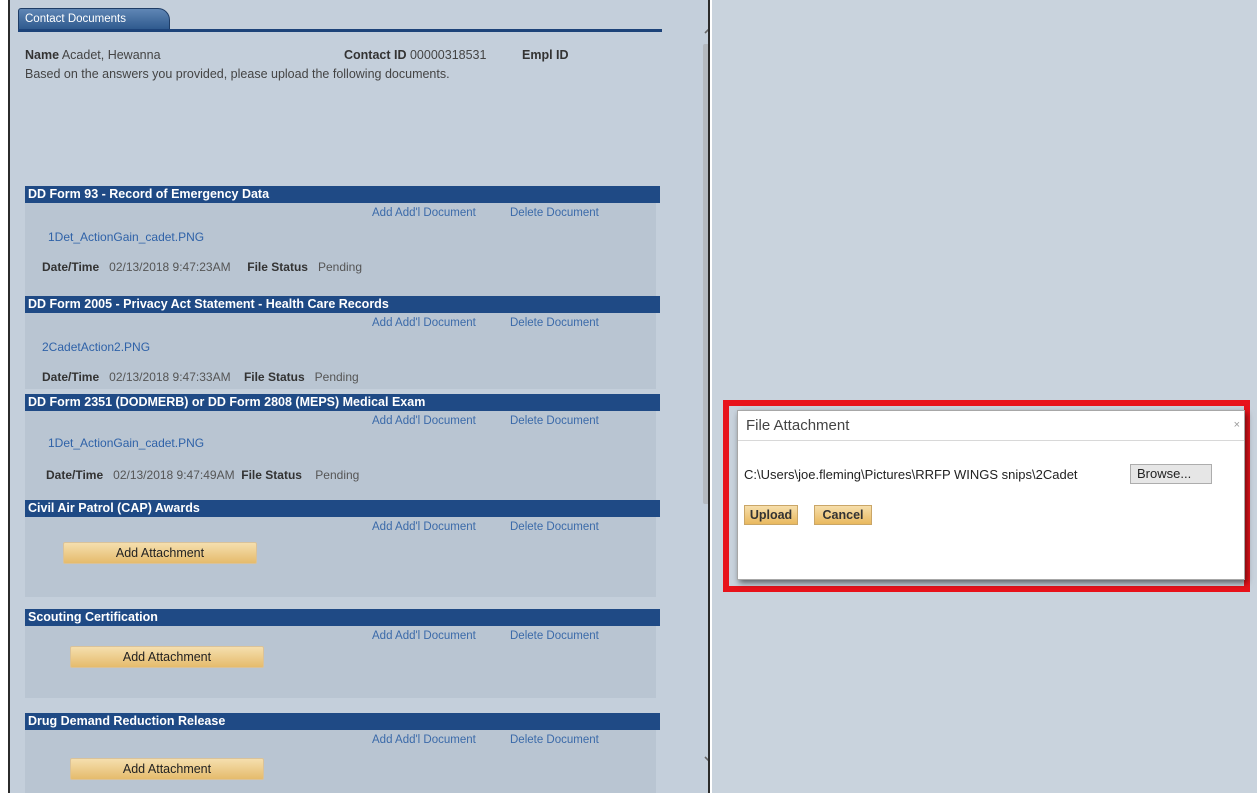  Describe the element at coordinates (706, 31) in the screenshot. I see `chevron-up-icon` at that location.